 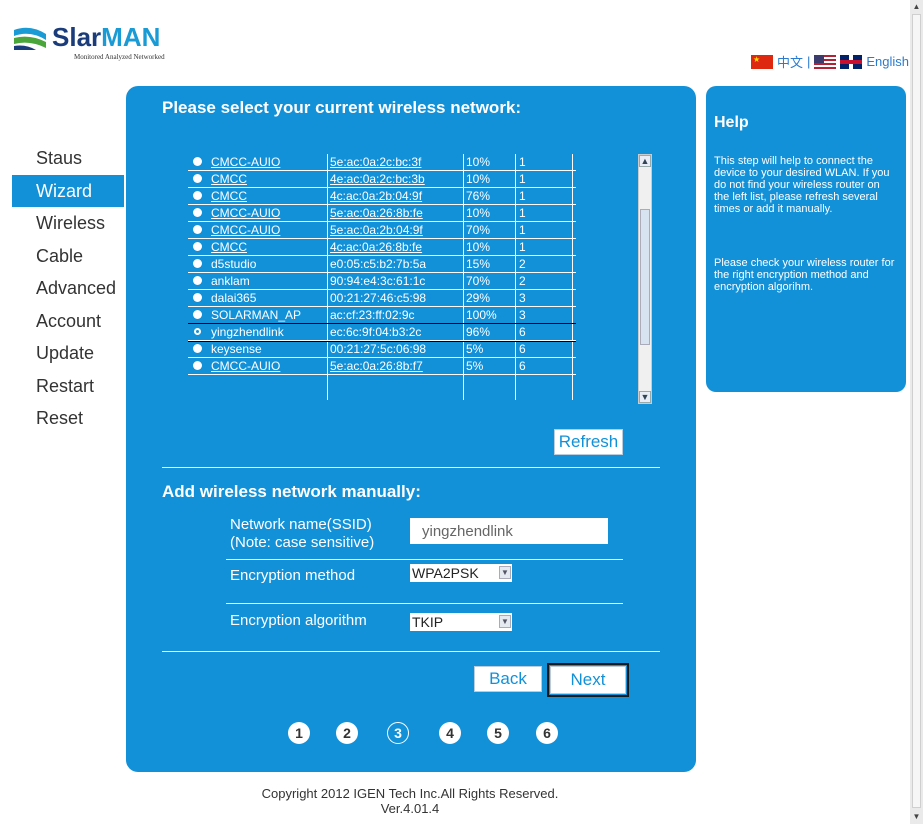 I want to click on sidebar-item-status: Staus, so click(x=68, y=158).